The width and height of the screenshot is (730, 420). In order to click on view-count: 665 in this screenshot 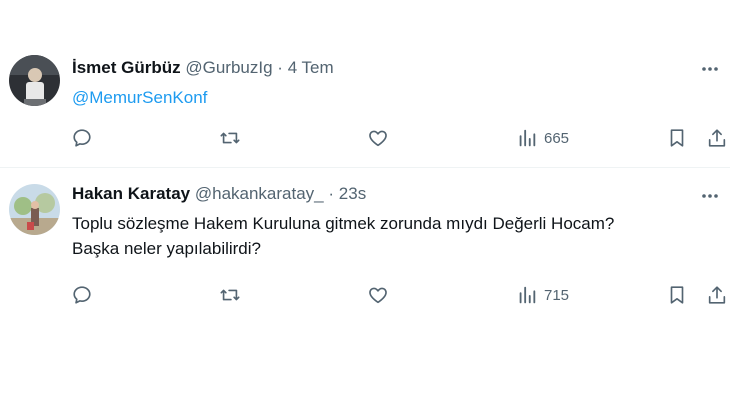, I will do `click(557, 138)`.